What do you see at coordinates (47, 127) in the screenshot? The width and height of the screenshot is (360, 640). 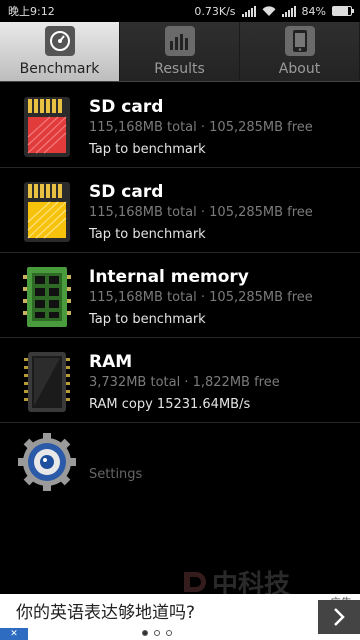 I see `sd-card-red-icon` at bounding box center [47, 127].